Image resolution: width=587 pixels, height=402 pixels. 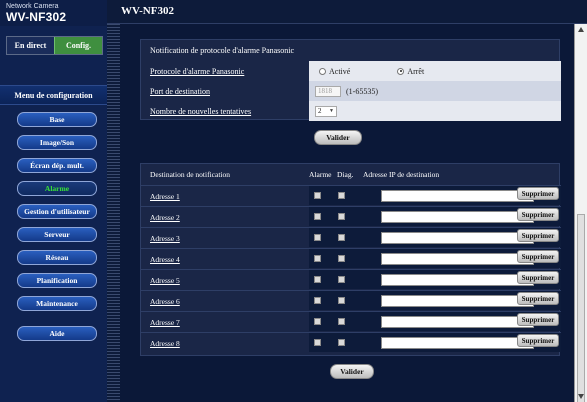 I want to click on menu-item-serveur: Serveur, so click(x=57, y=234).